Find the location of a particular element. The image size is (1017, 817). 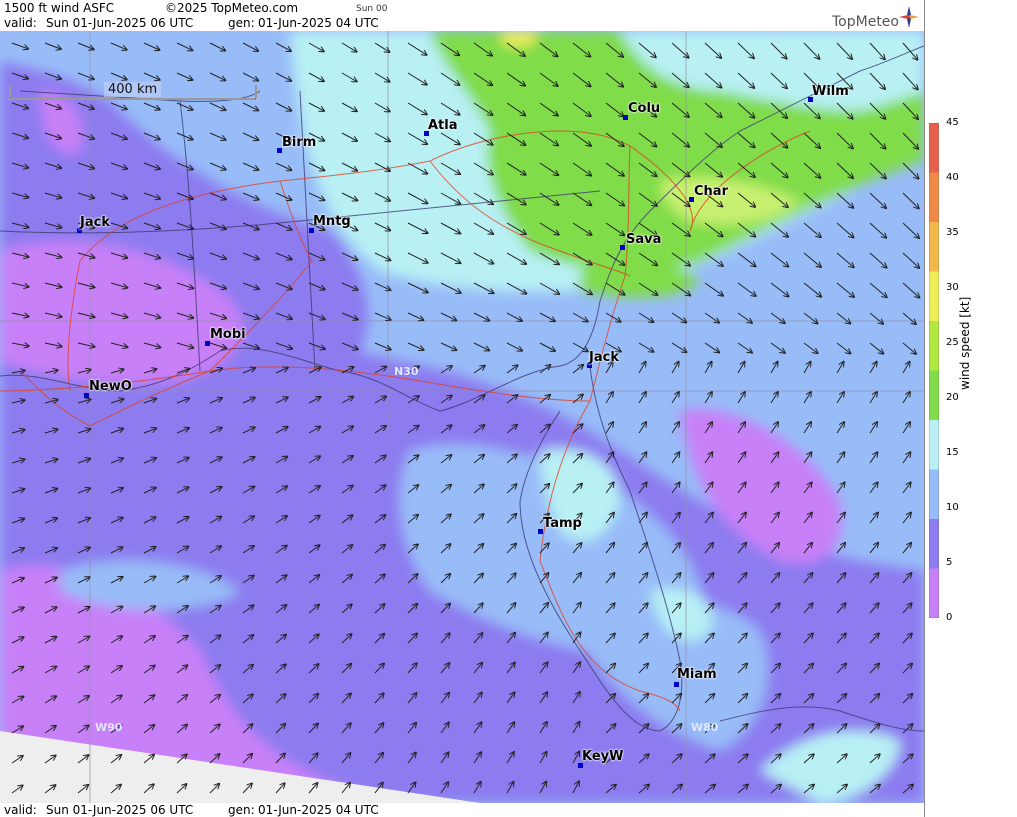

grid-label-n30: N30 is located at coordinates (406, 371).